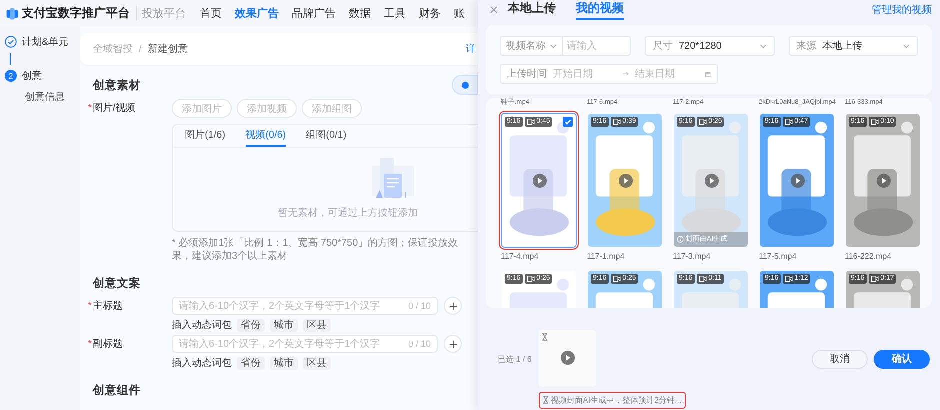 The height and width of the screenshot is (410, 940). Describe the element at coordinates (778, 256) in the screenshot. I see `file-name: 117-5.mp4` at that location.